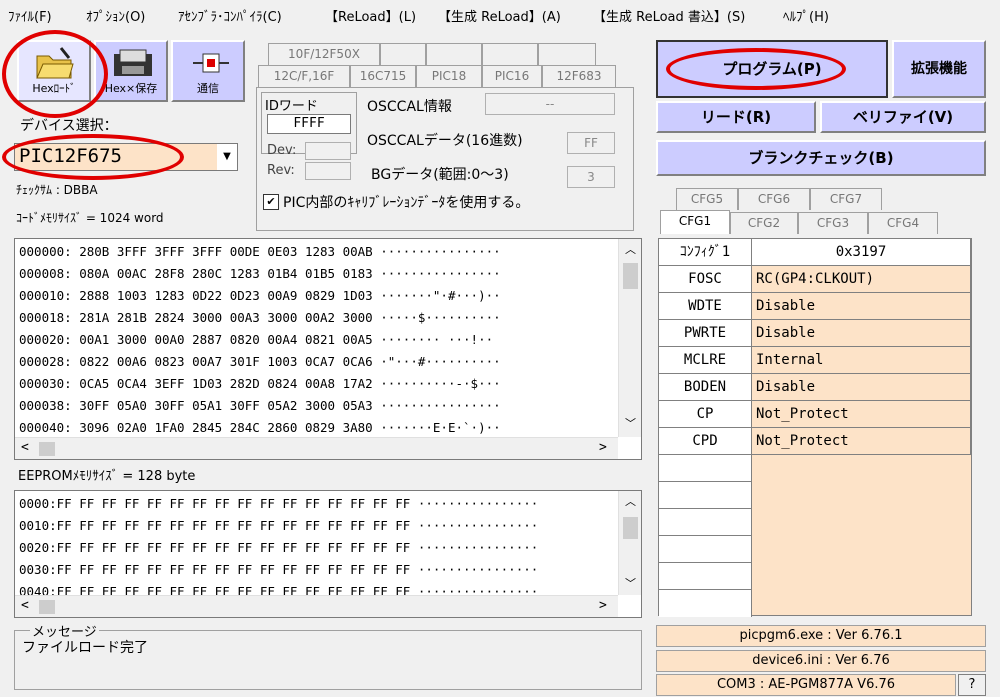 The height and width of the screenshot is (697, 1000). Describe the element at coordinates (309, 124) in the screenshot. I see `id-word-field: FFFF` at that location.